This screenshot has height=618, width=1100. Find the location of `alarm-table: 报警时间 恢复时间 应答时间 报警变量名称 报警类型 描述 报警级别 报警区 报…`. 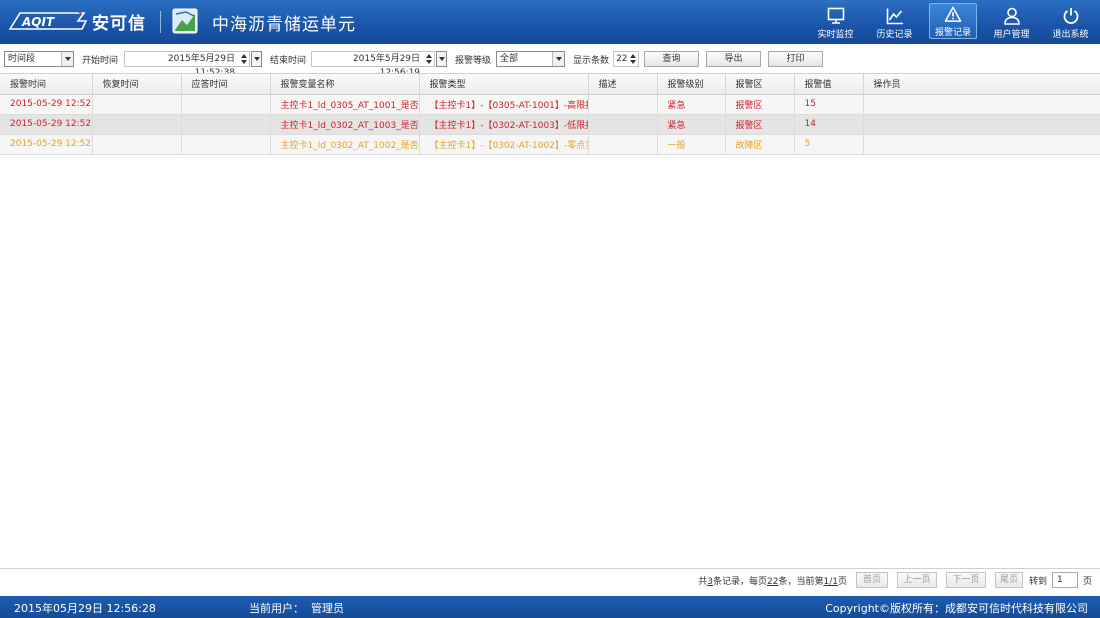

alarm-table: 报警时间 恢复时间 应答时间 报警变量名称 报警类型 描述 报警级别 报警区 报… is located at coordinates (550, 114).